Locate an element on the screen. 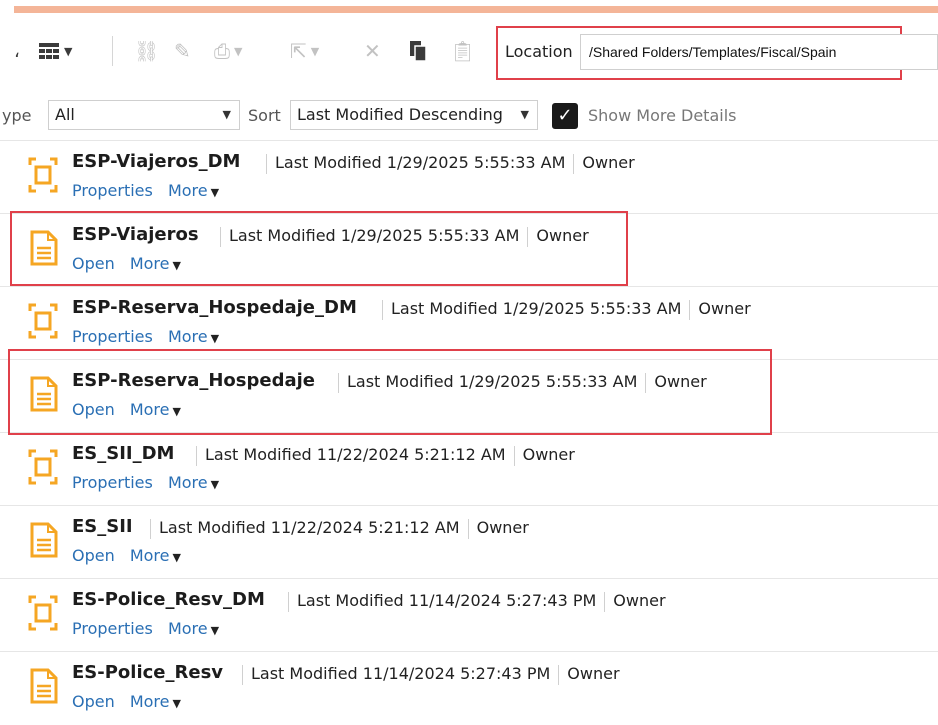  printer-icon: ⎙ is located at coordinates (222, 51).